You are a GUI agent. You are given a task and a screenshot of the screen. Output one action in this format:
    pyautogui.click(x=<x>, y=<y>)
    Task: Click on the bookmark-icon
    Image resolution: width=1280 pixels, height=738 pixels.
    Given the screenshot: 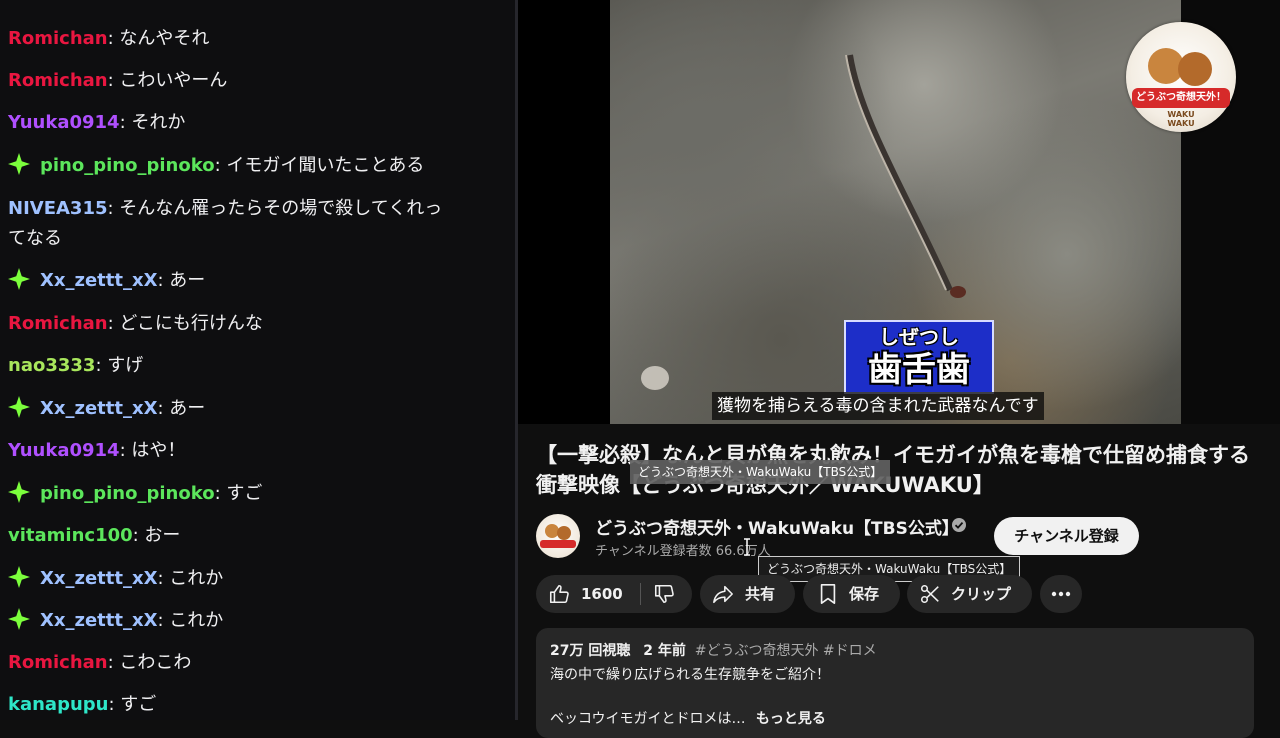 What is the action you would take?
    pyautogui.click(x=828, y=594)
    